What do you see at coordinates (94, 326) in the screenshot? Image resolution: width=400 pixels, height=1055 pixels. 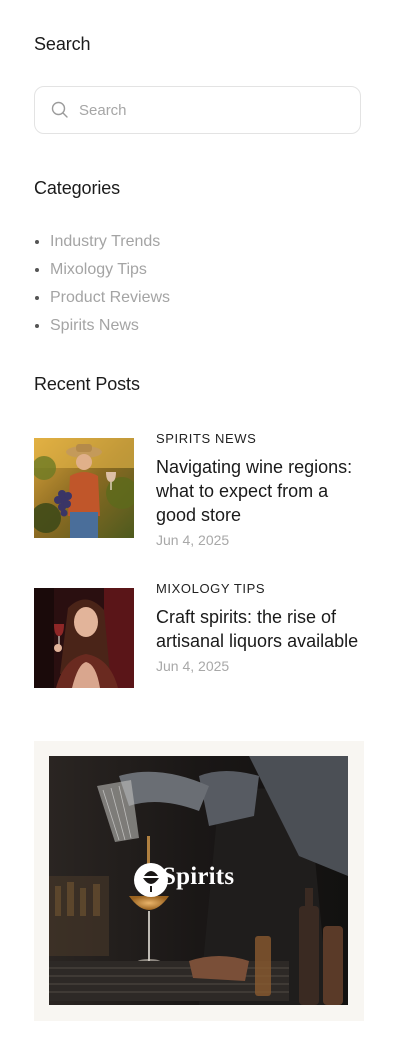 I see `category-label: Spirits News` at bounding box center [94, 326].